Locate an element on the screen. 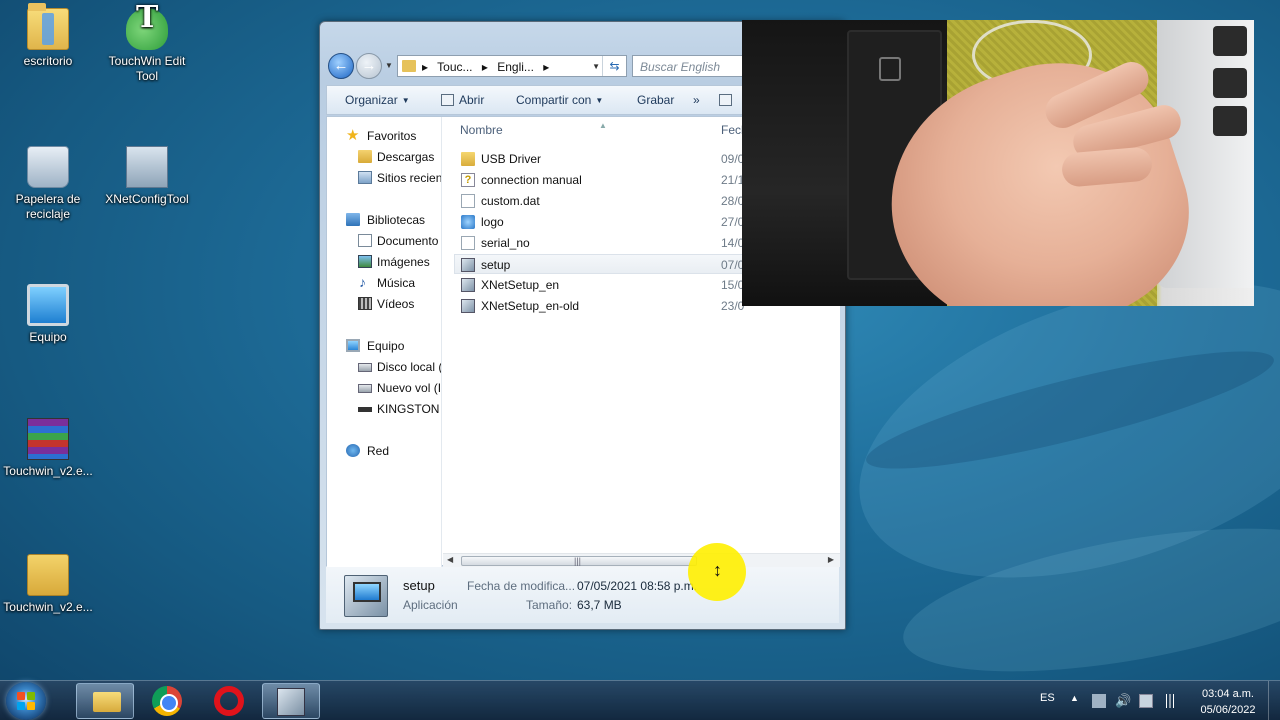  image-file-icon is located at coordinates (468, 222).